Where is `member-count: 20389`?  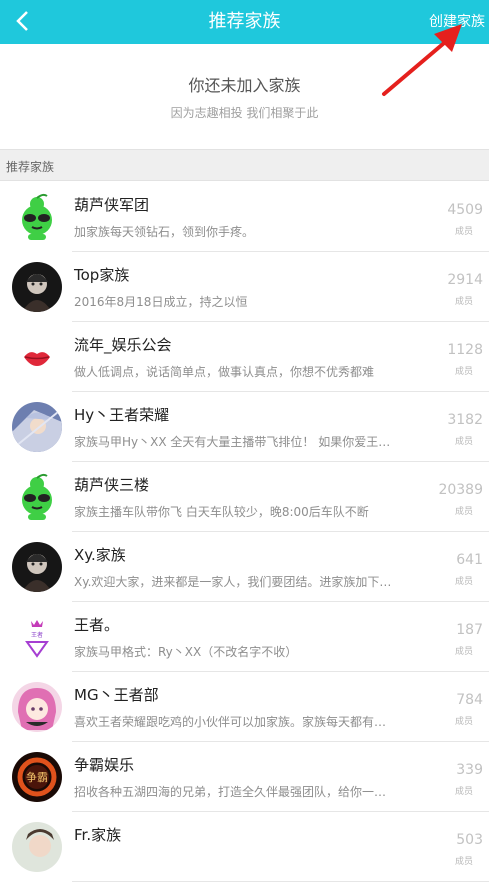 member-count: 20389 is located at coordinates (460, 490).